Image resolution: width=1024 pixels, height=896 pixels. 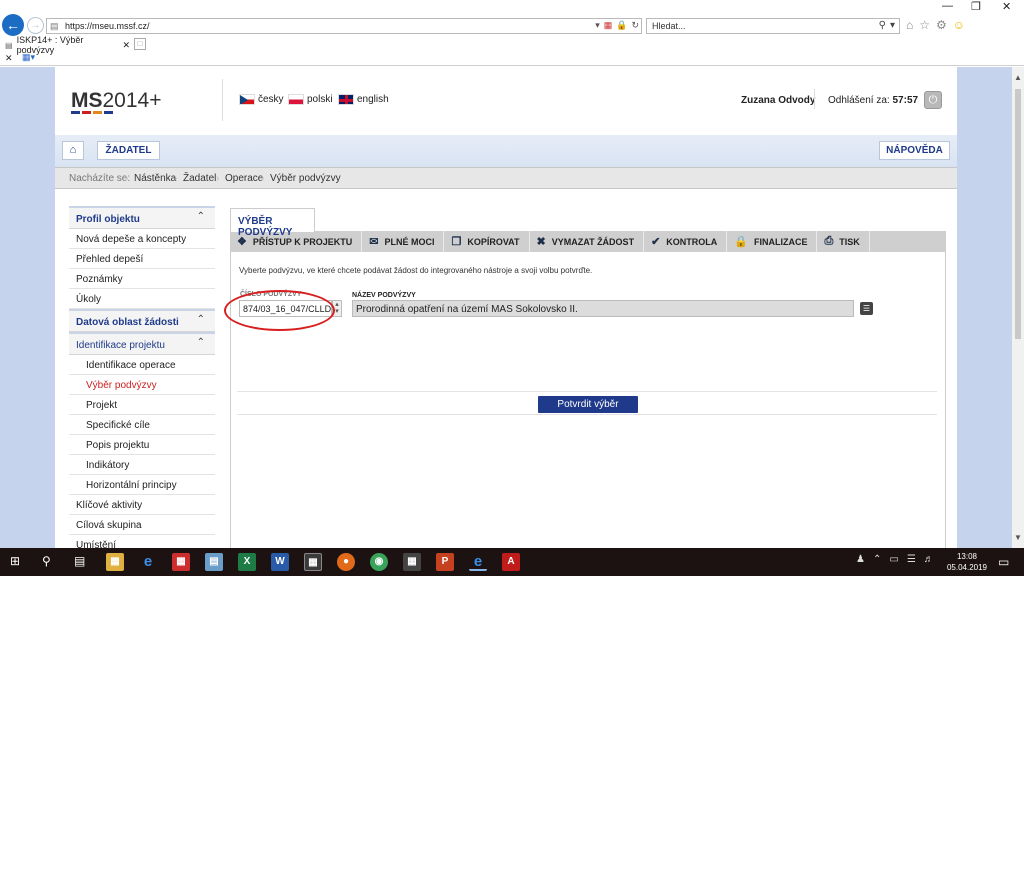 I want to click on list-select-icon: ☰, so click(x=866, y=308).